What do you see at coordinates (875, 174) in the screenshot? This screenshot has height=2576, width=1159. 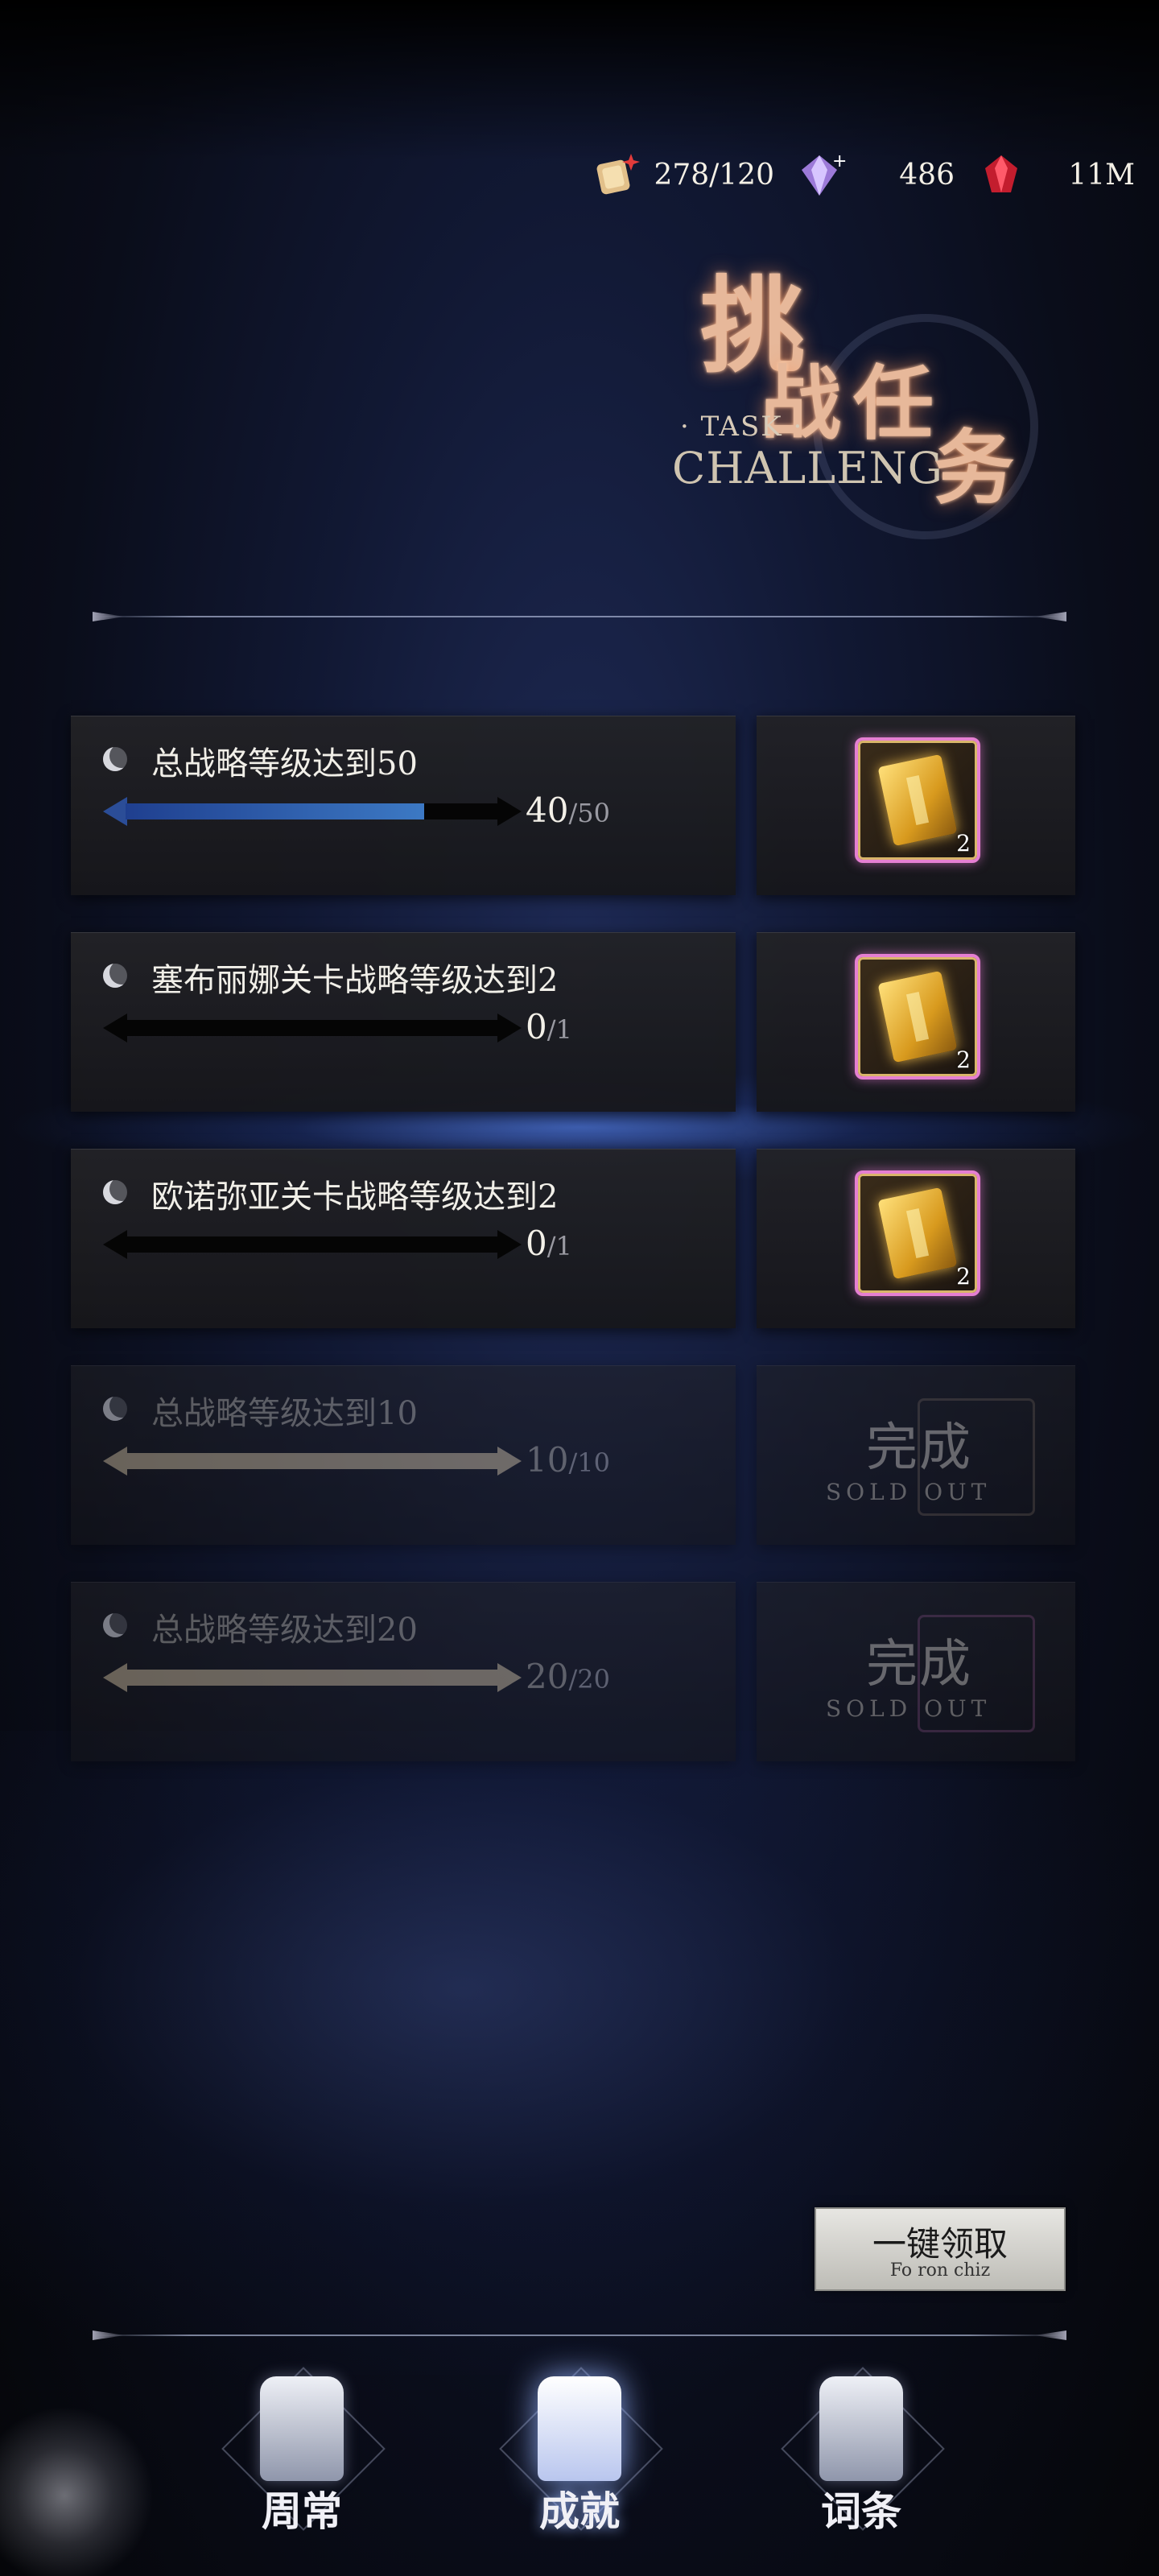 I see `currency-crystal: + 486` at bounding box center [875, 174].